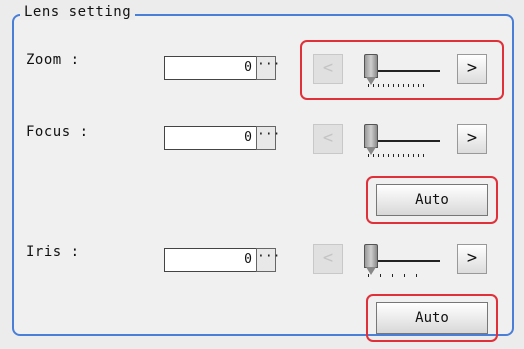 The width and height of the screenshot is (524, 349). Describe the element at coordinates (210, 138) in the screenshot. I see `focus-value-field: 0` at that location.